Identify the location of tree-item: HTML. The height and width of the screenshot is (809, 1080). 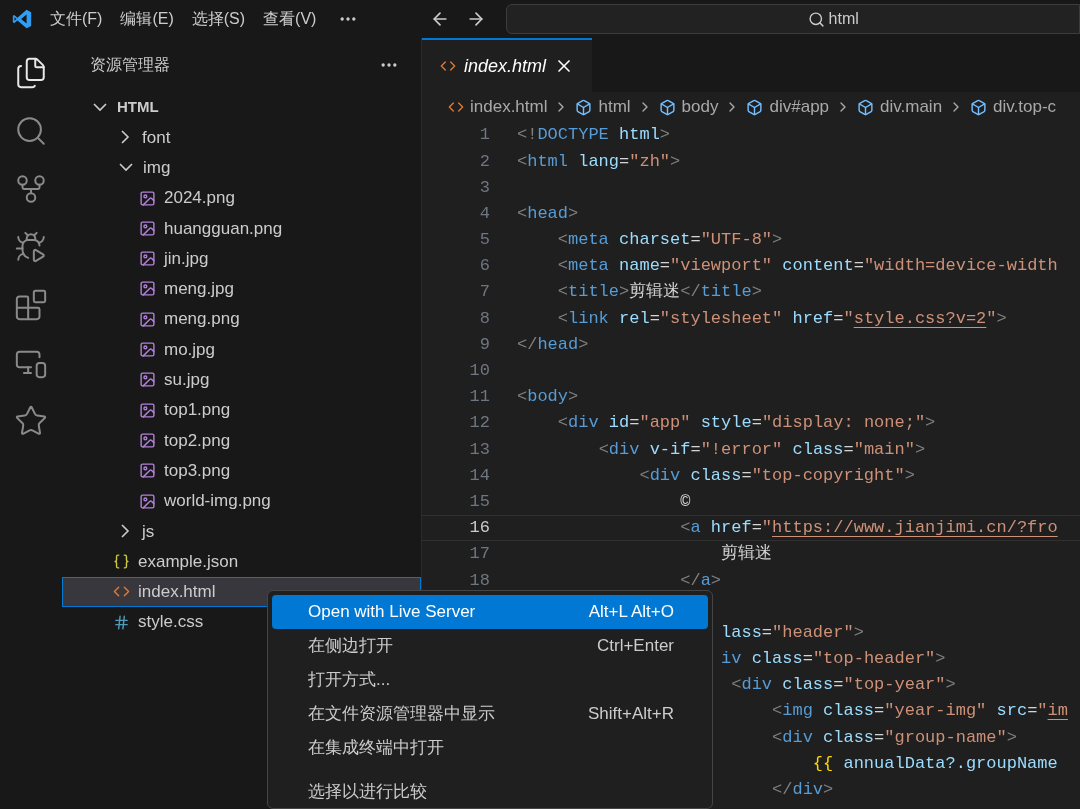
(241, 107).